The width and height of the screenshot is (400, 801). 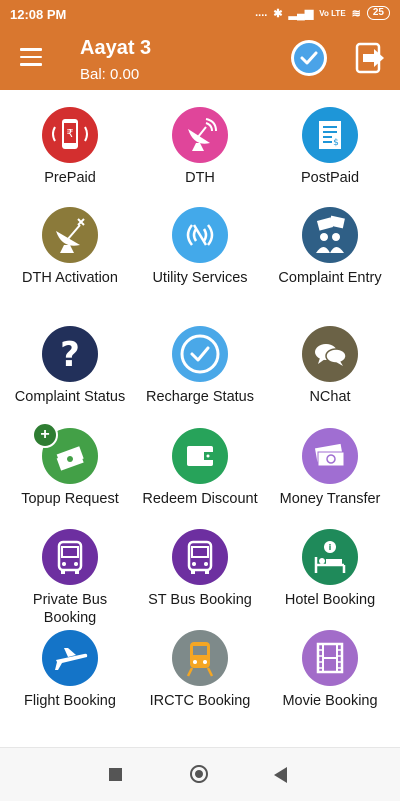 What do you see at coordinates (70, 609) in the screenshot?
I see `service-label: Private Bus Booking` at bounding box center [70, 609].